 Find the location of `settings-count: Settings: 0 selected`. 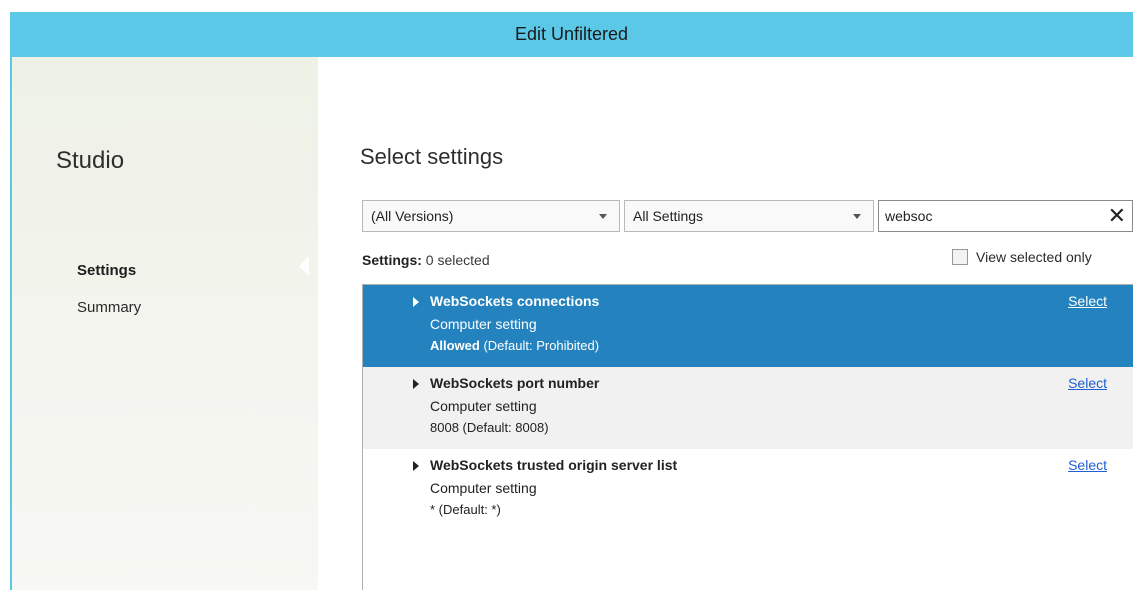

settings-count: Settings: 0 selected is located at coordinates (426, 260).